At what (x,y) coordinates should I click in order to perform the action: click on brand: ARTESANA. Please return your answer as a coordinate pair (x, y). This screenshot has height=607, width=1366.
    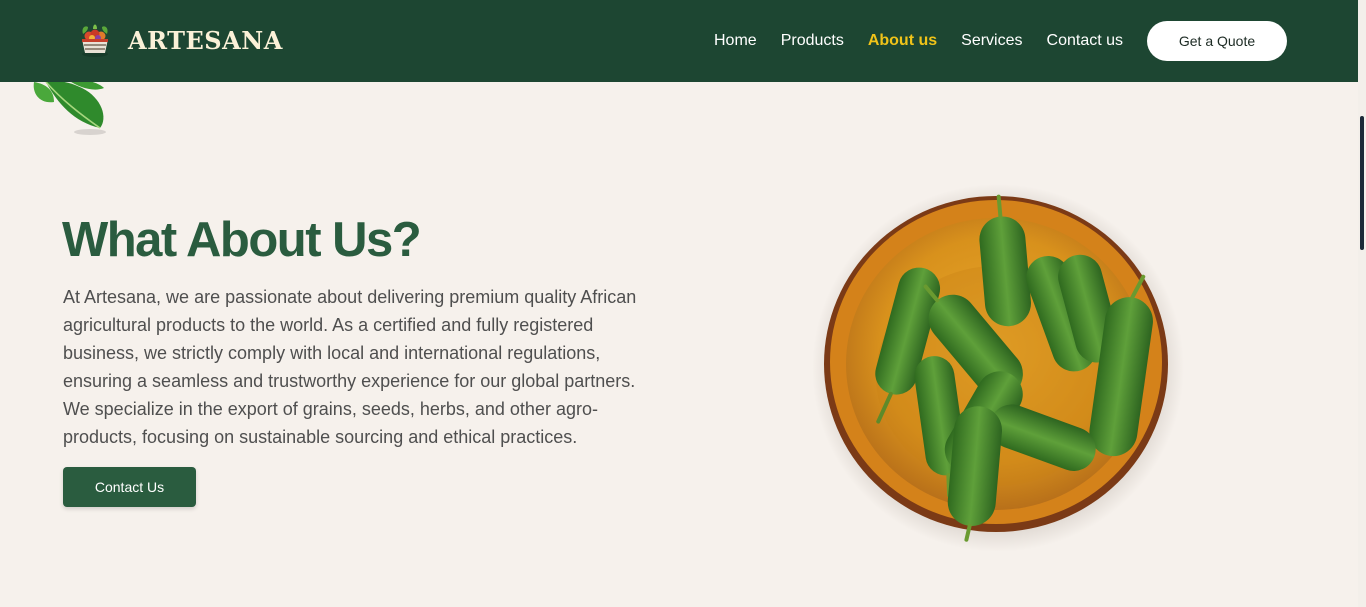
    Looking at the image, I should click on (179, 40).